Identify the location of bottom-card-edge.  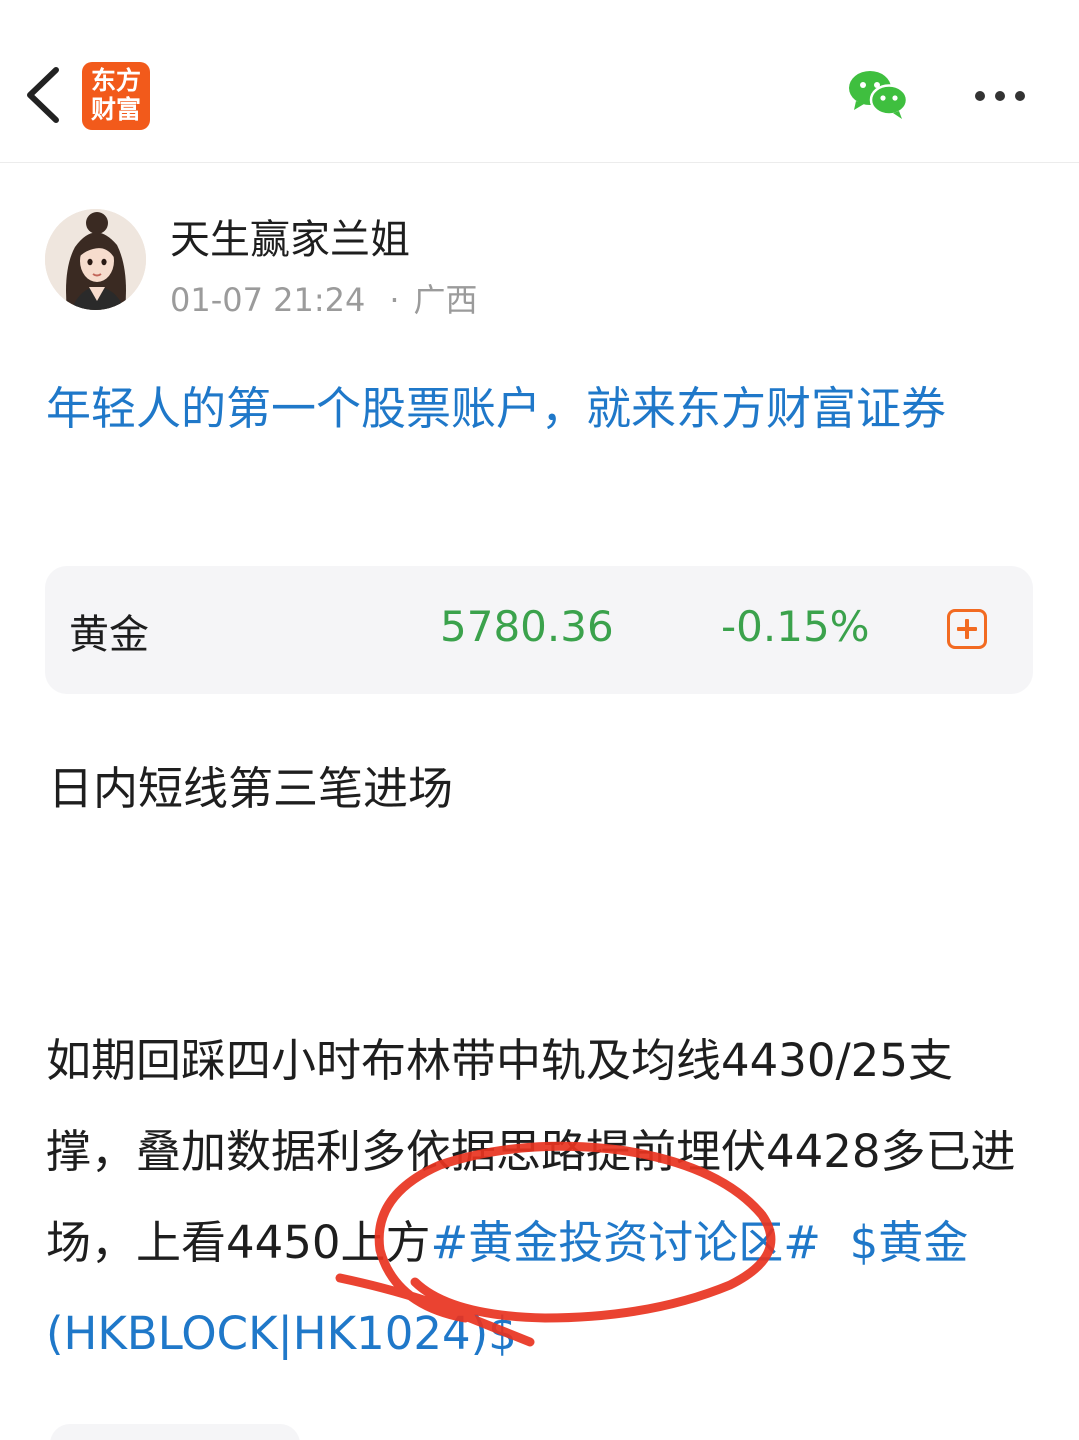
(175, 1432).